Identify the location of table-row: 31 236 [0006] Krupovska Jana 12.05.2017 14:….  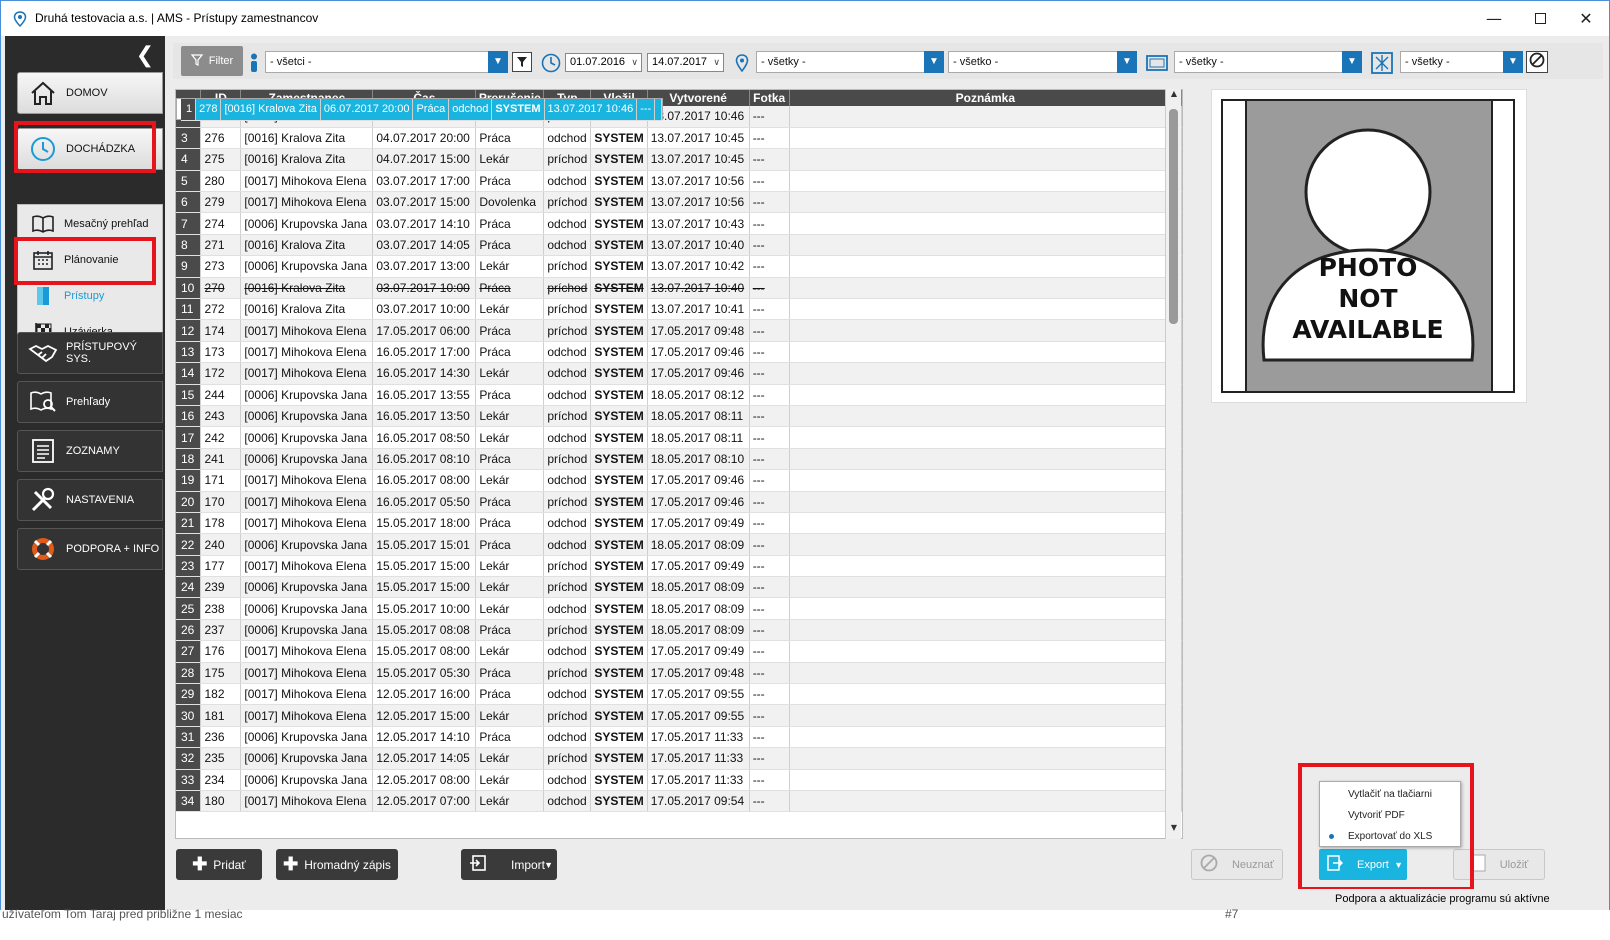
(679, 737).